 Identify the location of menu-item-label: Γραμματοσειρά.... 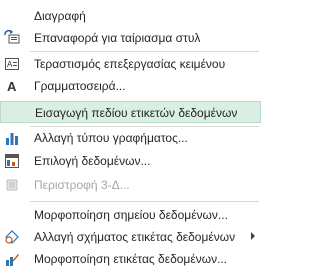
(80, 86).